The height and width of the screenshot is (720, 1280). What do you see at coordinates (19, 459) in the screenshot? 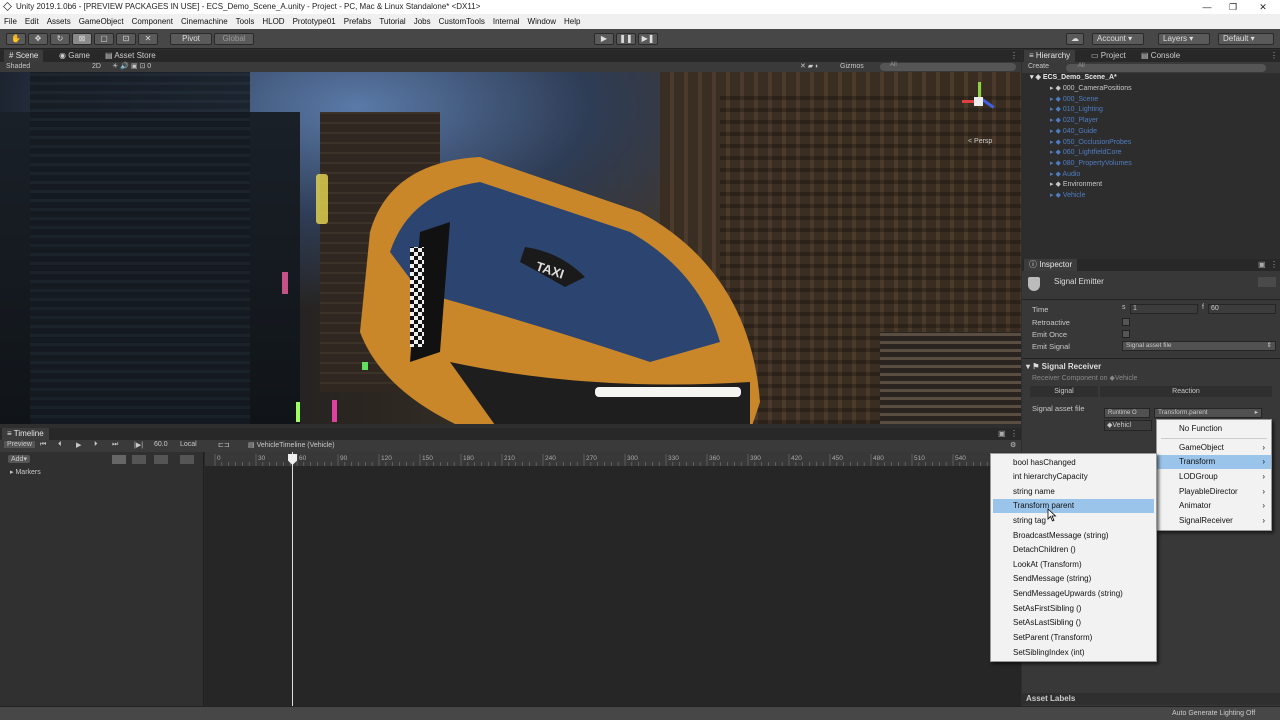
I see `add-track-button: Add▾` at bounding box center [19, 459].